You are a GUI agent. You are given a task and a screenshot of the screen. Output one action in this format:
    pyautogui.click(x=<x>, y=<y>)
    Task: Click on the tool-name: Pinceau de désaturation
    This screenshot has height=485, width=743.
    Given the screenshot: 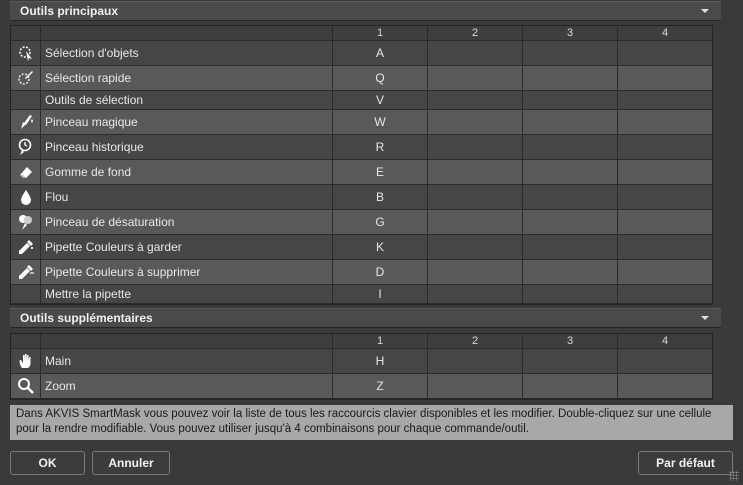 What is the action you would take?
    pyautogui.click(x=187, y=222)
    